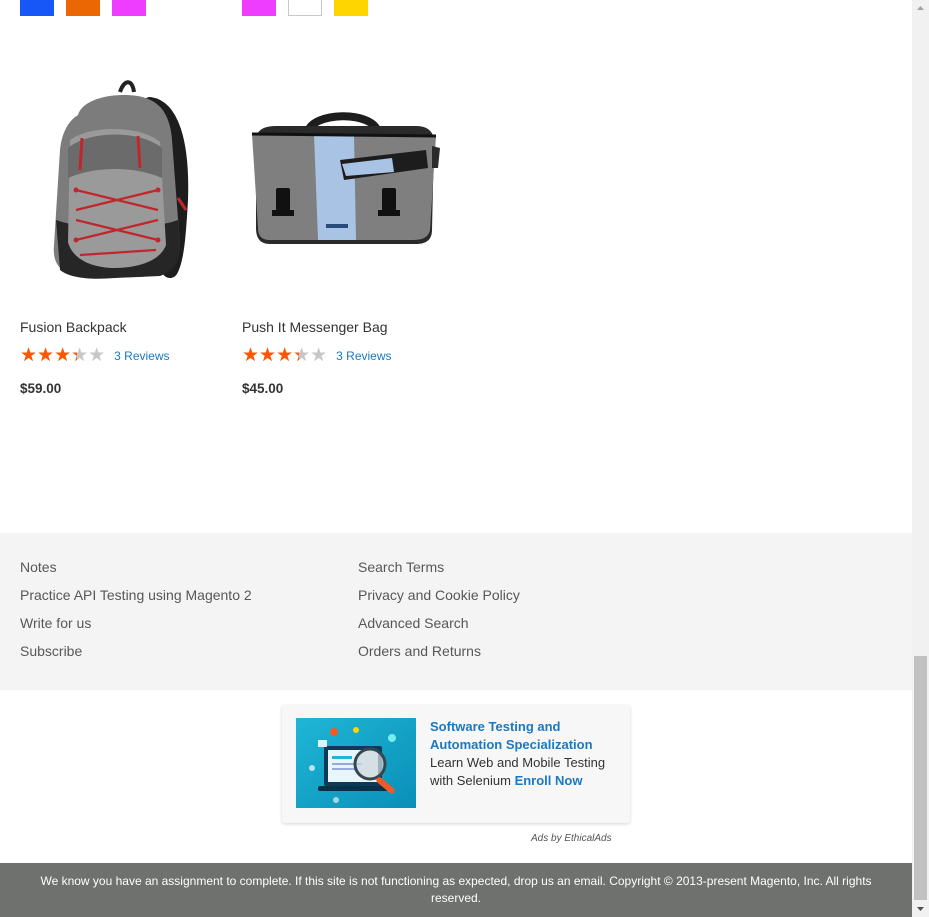 Image resolution: width=929 pixels, height=917 pixels. I want to click on product-name: Fusion Backpack, so click(73, 327).